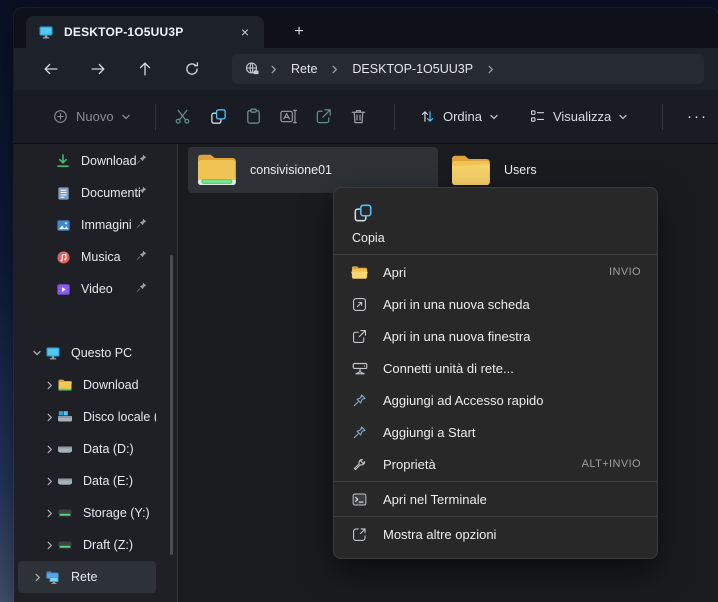 The height and width of the screenshot is (602, 718). I want to click on menu-item-aggiungi-start: Aggiungi a Start, so click(495, 432).